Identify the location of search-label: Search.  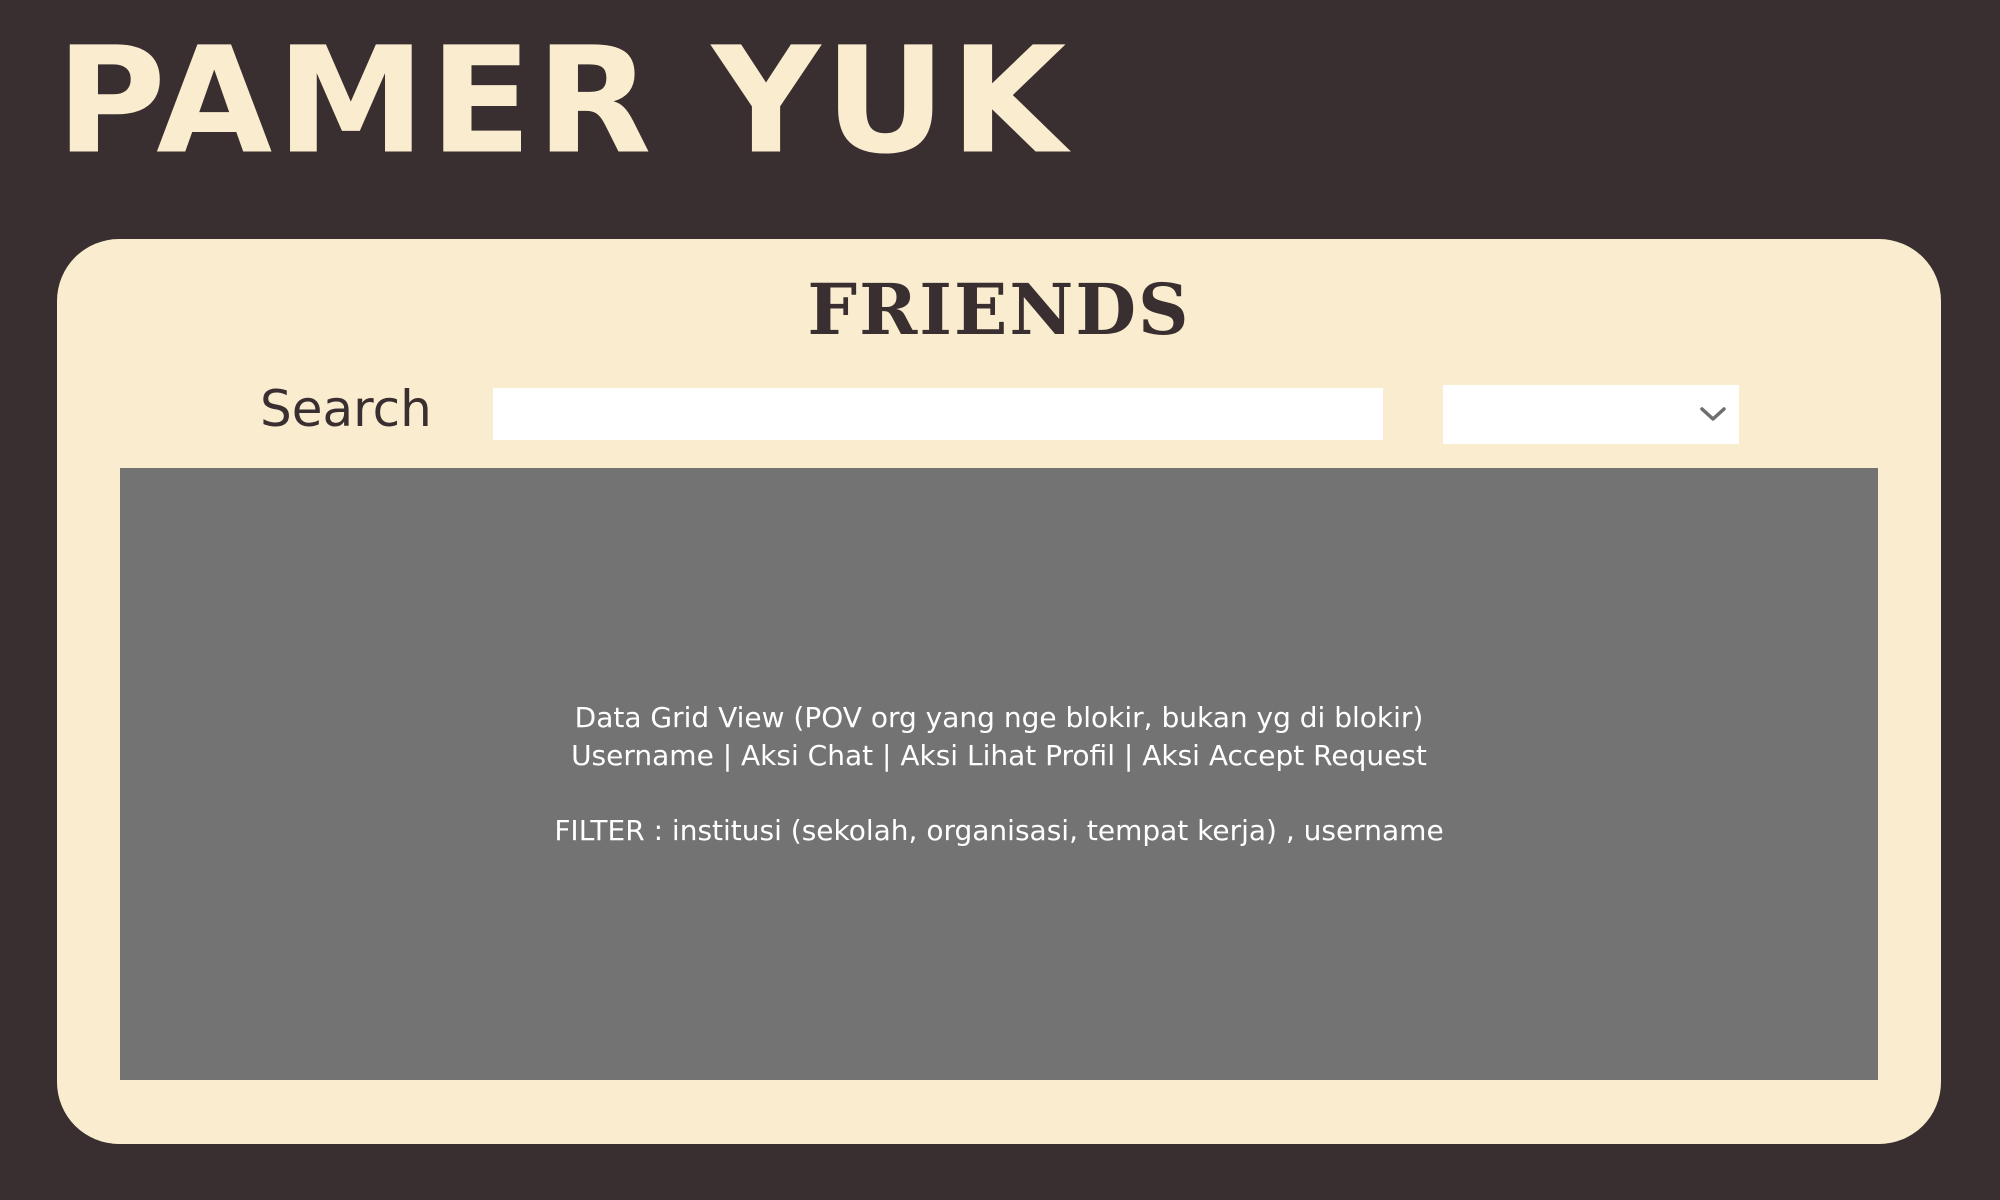
(346, 409).